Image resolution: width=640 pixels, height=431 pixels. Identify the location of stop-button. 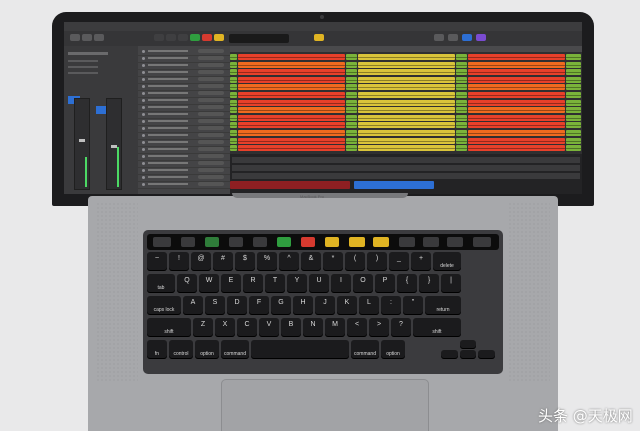
(183, 37).